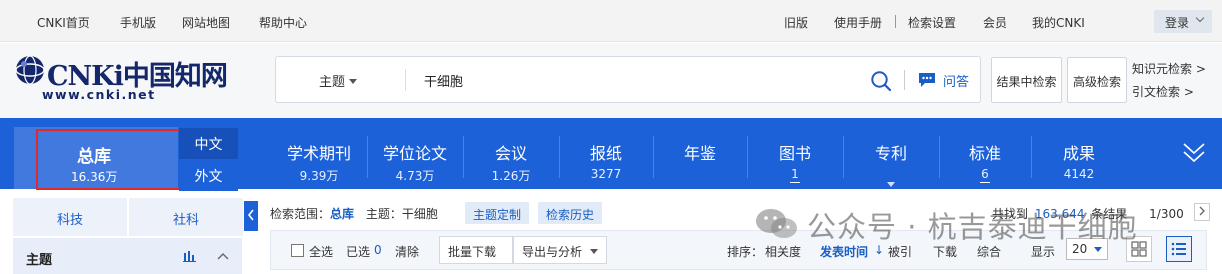 This screenshot has height=274, width=1222. What do you see at coordinates (208, 175) in the screenshot?
I see `foreign-lang-button: 外文` at bounding box center [208, 175].